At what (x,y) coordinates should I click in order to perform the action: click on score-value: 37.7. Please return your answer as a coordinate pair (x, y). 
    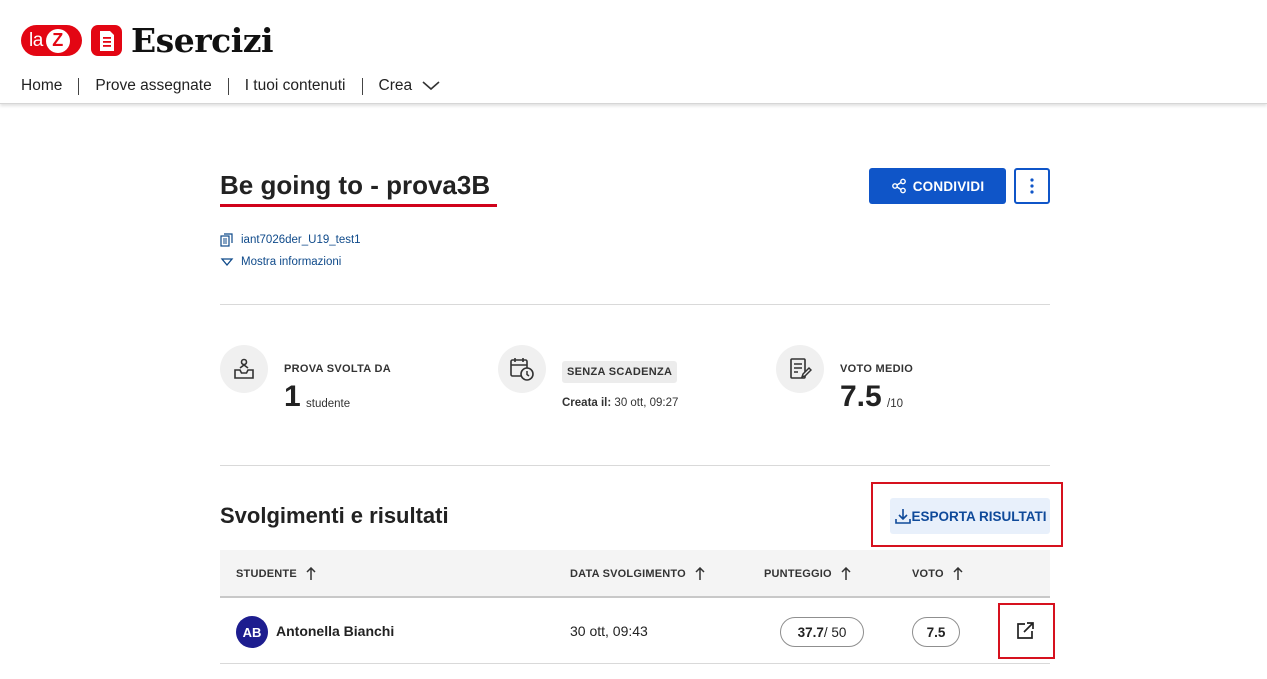
    Looking at the image, I should click on (810, 632).